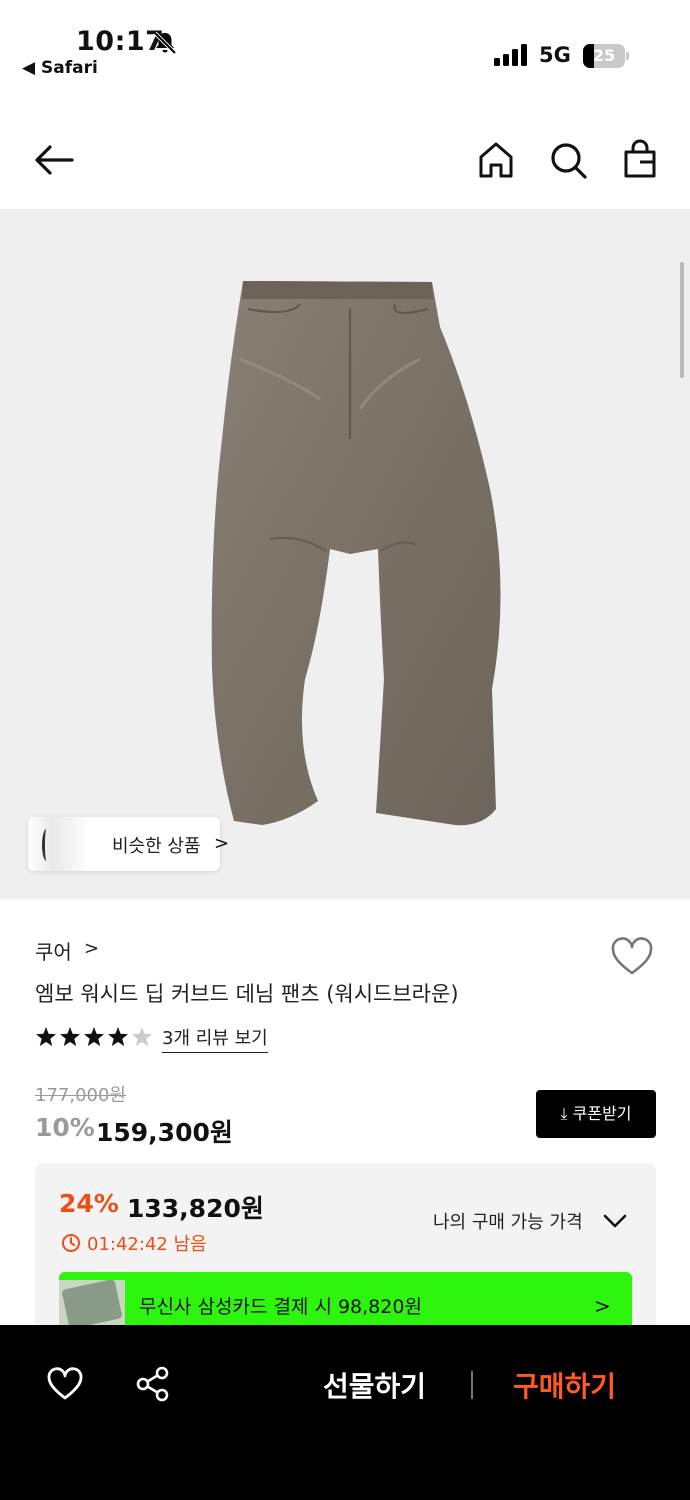 This screenshot has height=1500, width=690. What do you see at coordinates (615, 1220) in the screenshot?
I see `chevron-down-icon` at bounding box center [615, 1220].